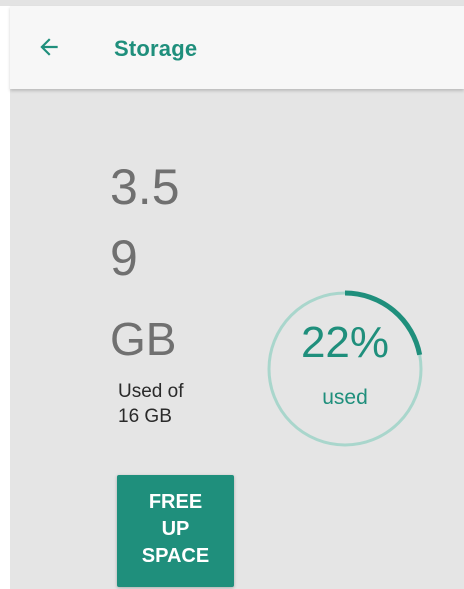 Image resolution: width=464 pixels, height=589 pixels. Describe the element at coordinates (145, 187) in the screenshot. I see `storage-amount-line1: 3.5` at that location.